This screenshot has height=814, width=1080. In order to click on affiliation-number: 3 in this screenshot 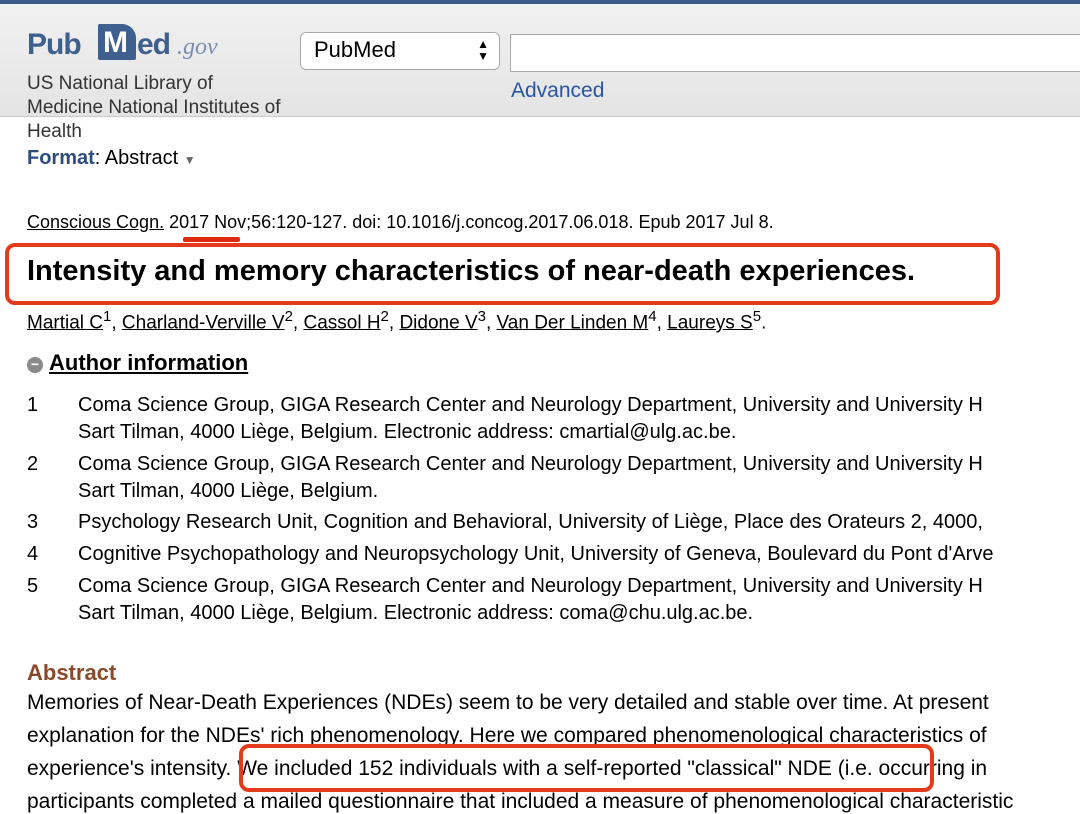, I will do `click(33, 522)`.